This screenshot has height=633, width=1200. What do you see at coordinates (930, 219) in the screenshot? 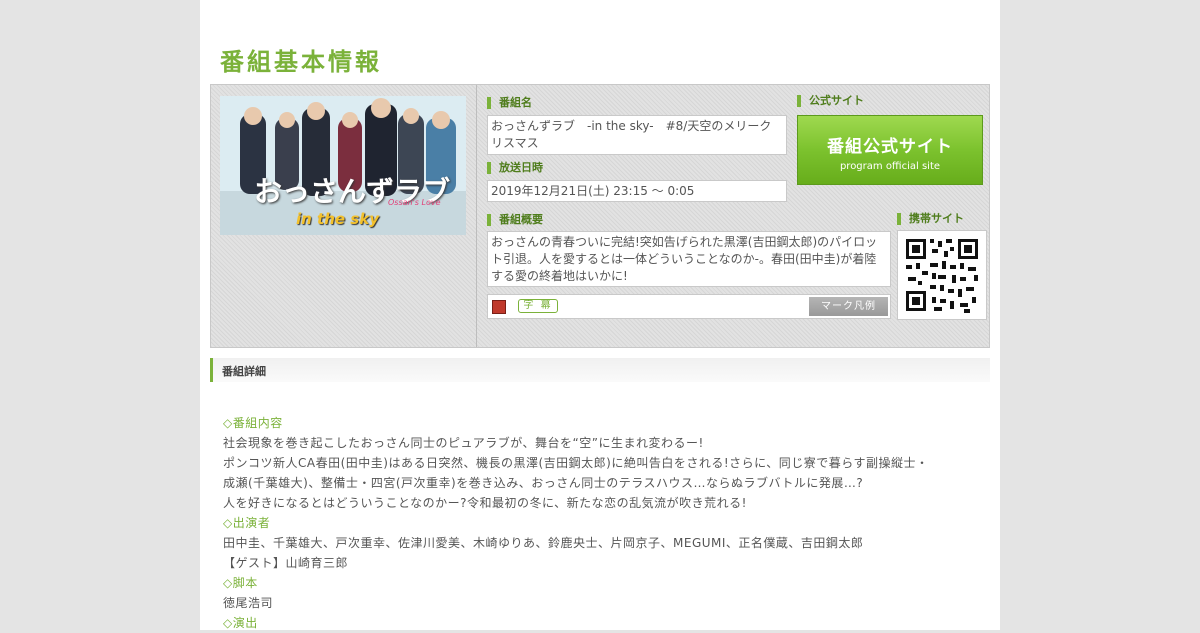
I see `mobile-site-label: 携帯サイト` at bounding box center [930, 219].